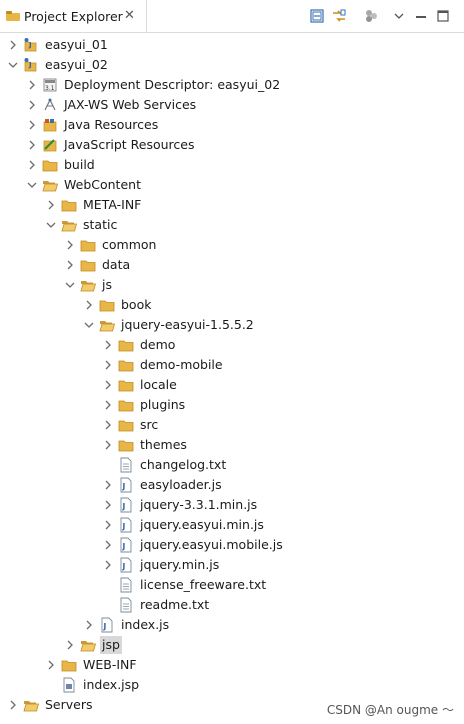  What do you see at coordinates (232, 105) in the screenshot?
I see `tree-item: JAX-WS Web Services` at bounding box center [232, 105].